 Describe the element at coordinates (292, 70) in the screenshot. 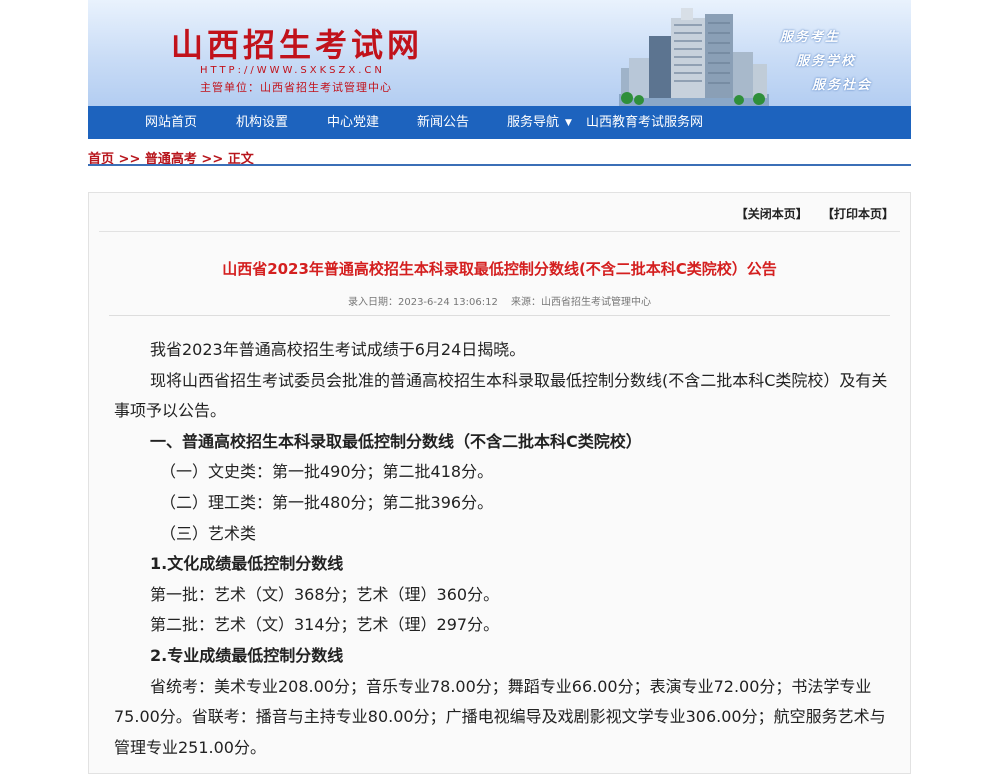

I see `site-url: HTTP://WWW.SXKSZX.CN` at that location.